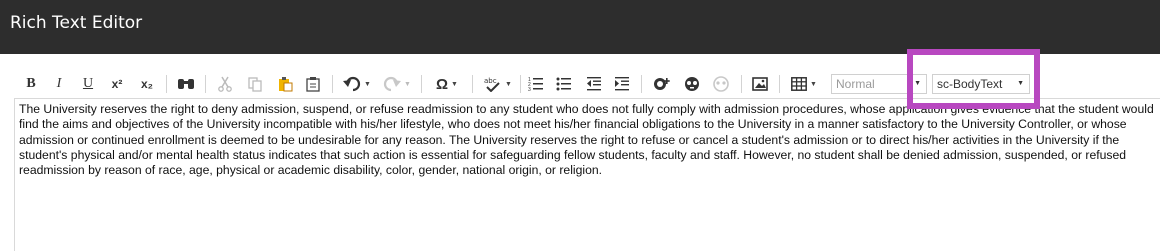 This screenshot has width=1160, height=251. I want to click on paste-text-icon, so click(285, 84).